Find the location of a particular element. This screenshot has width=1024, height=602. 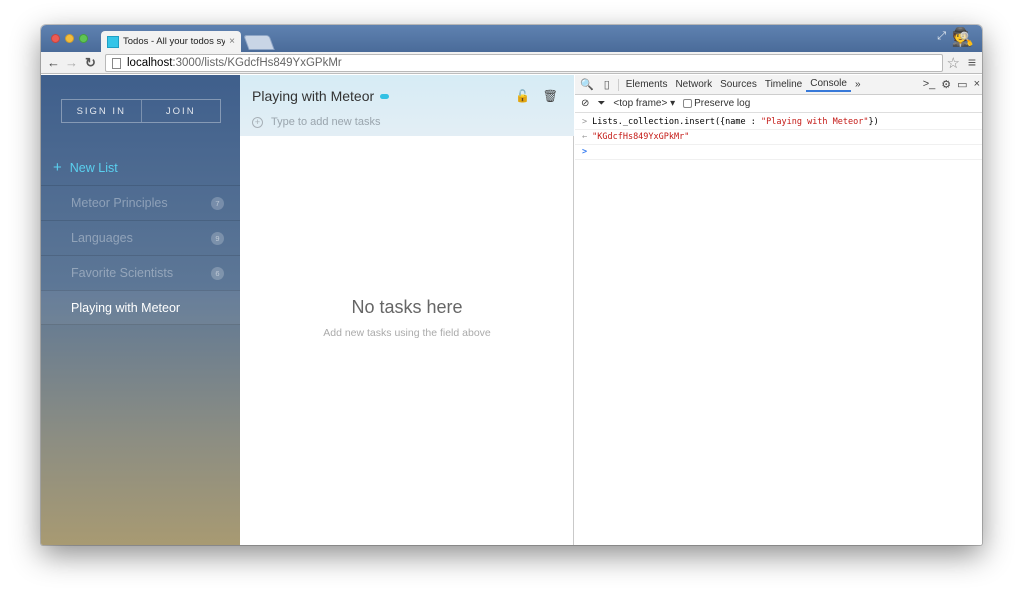

frame-select-value: <top frame> is located at coordinates (640, 103).